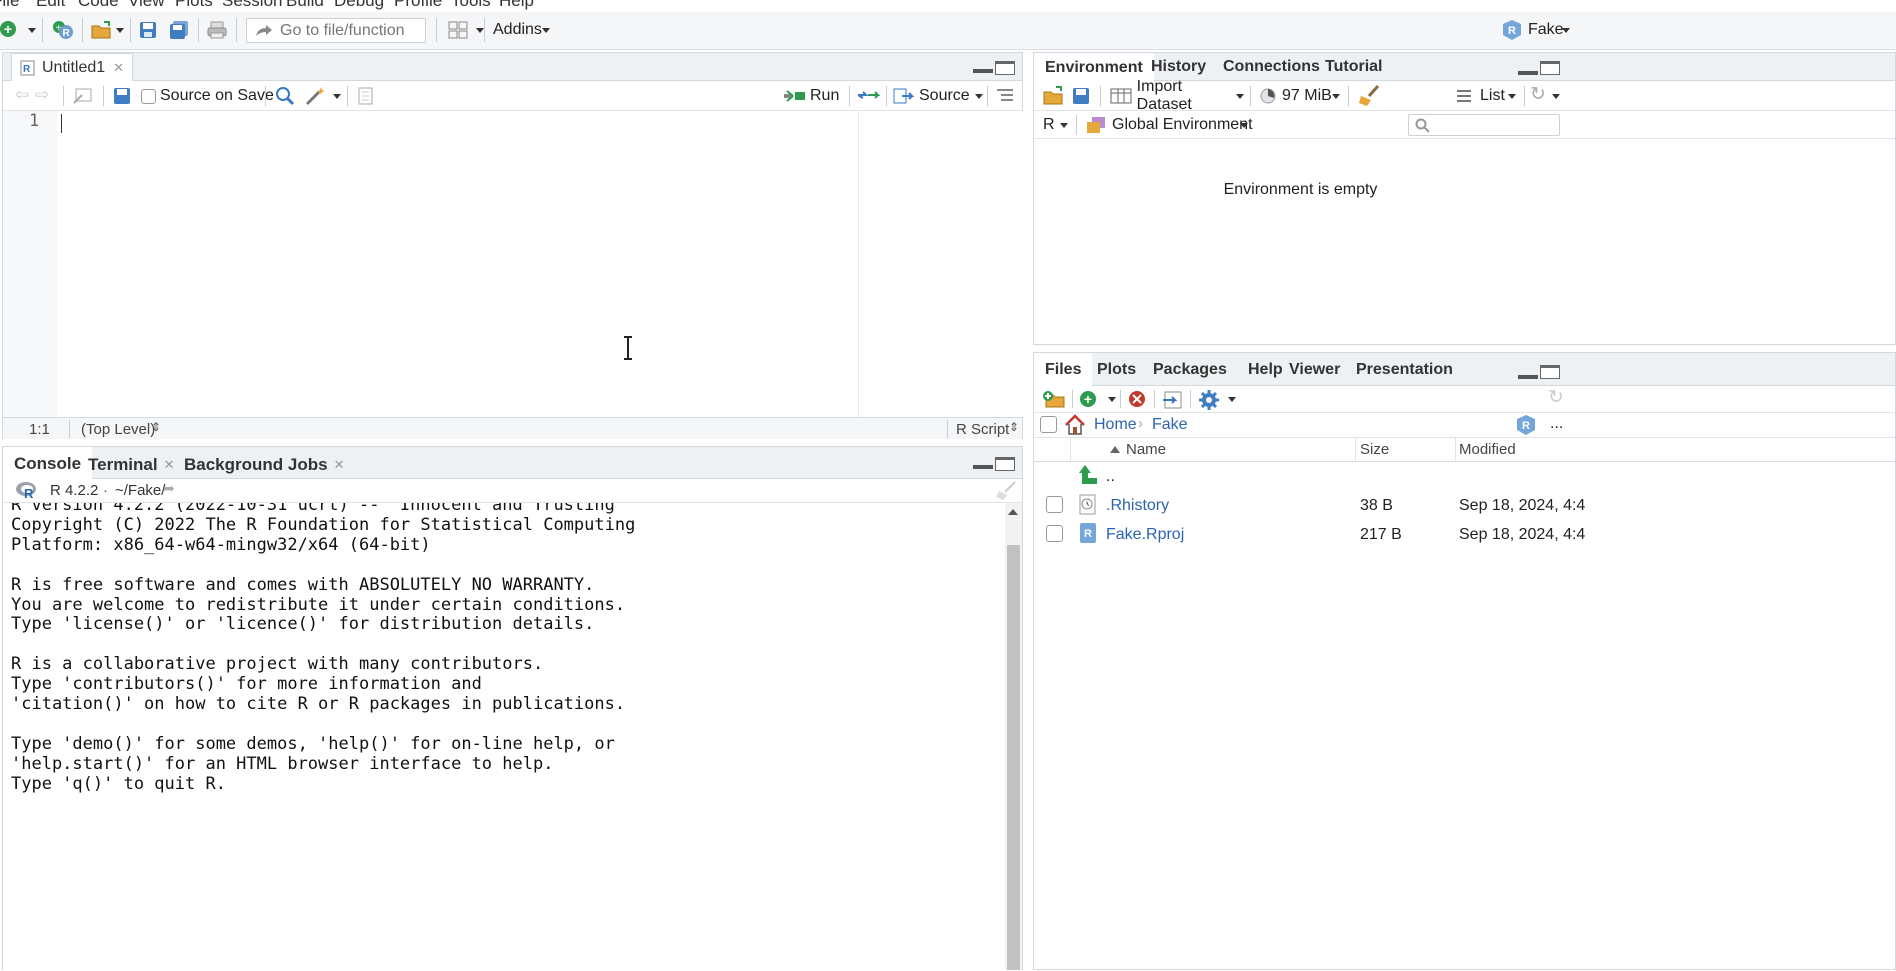 The height and width of the screenshot is (971, 1896). I want to click on scope-selector: (Top Level), so click(118, 429).